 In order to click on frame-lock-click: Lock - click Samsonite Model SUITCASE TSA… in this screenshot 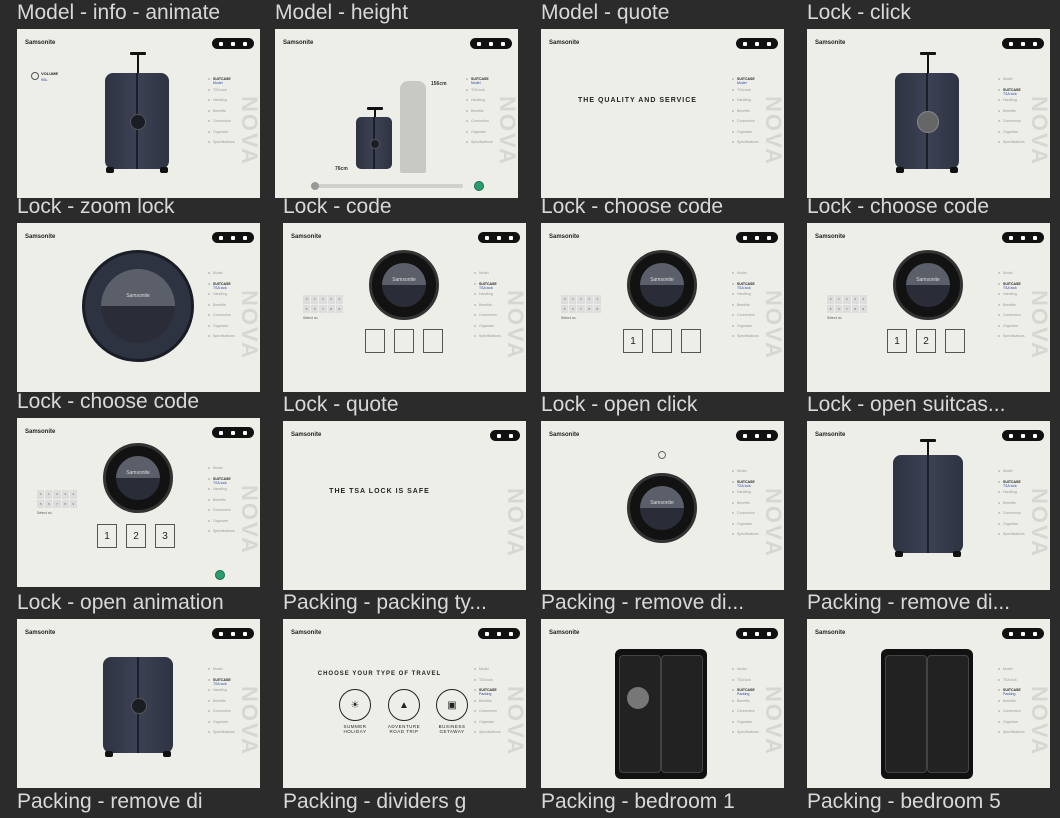, I will do `click(928, 99)`.